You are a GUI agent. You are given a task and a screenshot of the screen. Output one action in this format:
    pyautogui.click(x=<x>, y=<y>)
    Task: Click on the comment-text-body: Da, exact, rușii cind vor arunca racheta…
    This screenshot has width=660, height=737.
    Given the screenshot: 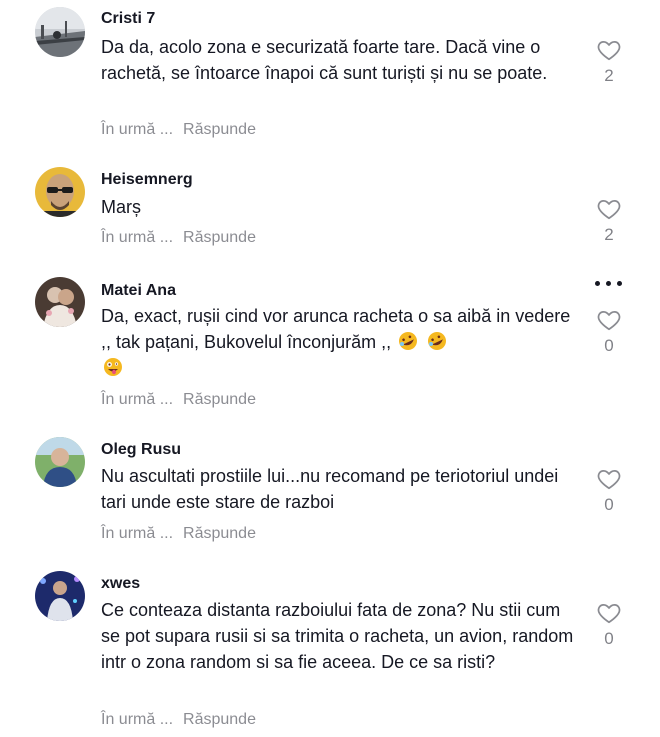 What is the action you would take?
    pyautogui.click(x=336, y=329)
    